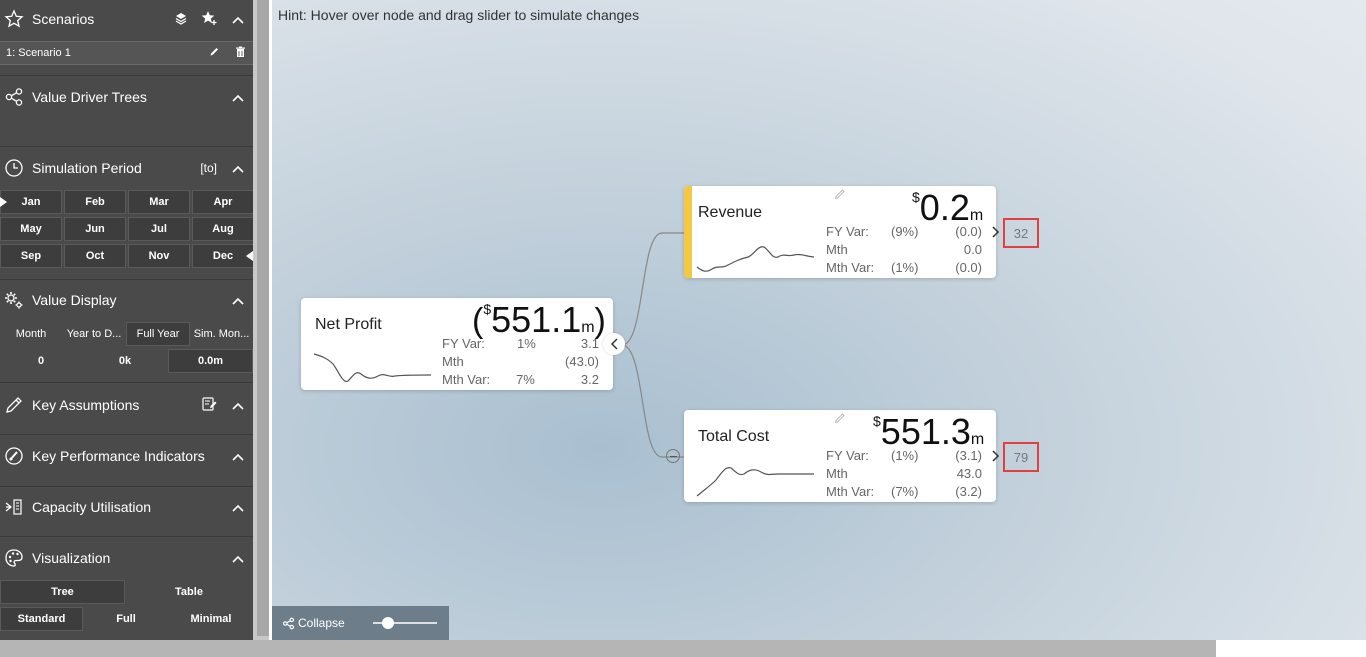  I want to click on value-unit: m, so click(976, 215).